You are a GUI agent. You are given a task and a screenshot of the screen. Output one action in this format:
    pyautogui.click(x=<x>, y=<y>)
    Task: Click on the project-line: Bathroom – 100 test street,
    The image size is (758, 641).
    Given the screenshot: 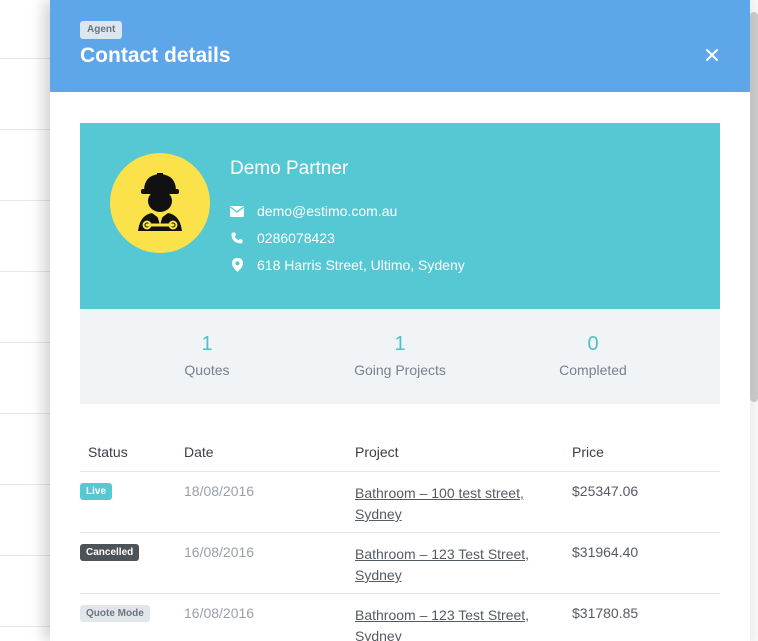 What is the action you would take?
    pyautogui.click(x=439, y=493)
    